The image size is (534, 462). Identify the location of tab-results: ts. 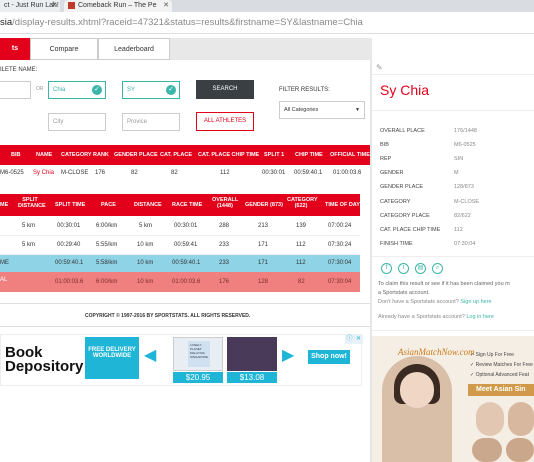
(15, 49).